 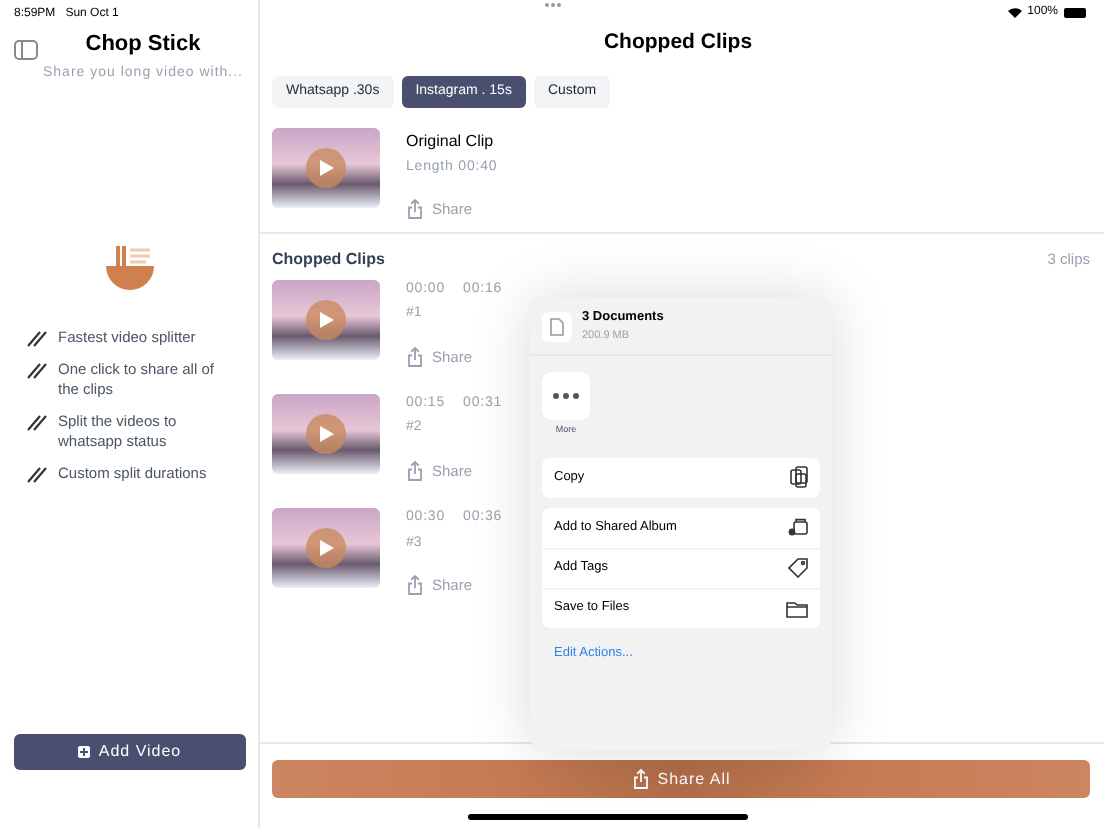 What do you see at coordinates (798, 527) in the screenshot?
I see `album-icon` at bounding box center [798, 527].